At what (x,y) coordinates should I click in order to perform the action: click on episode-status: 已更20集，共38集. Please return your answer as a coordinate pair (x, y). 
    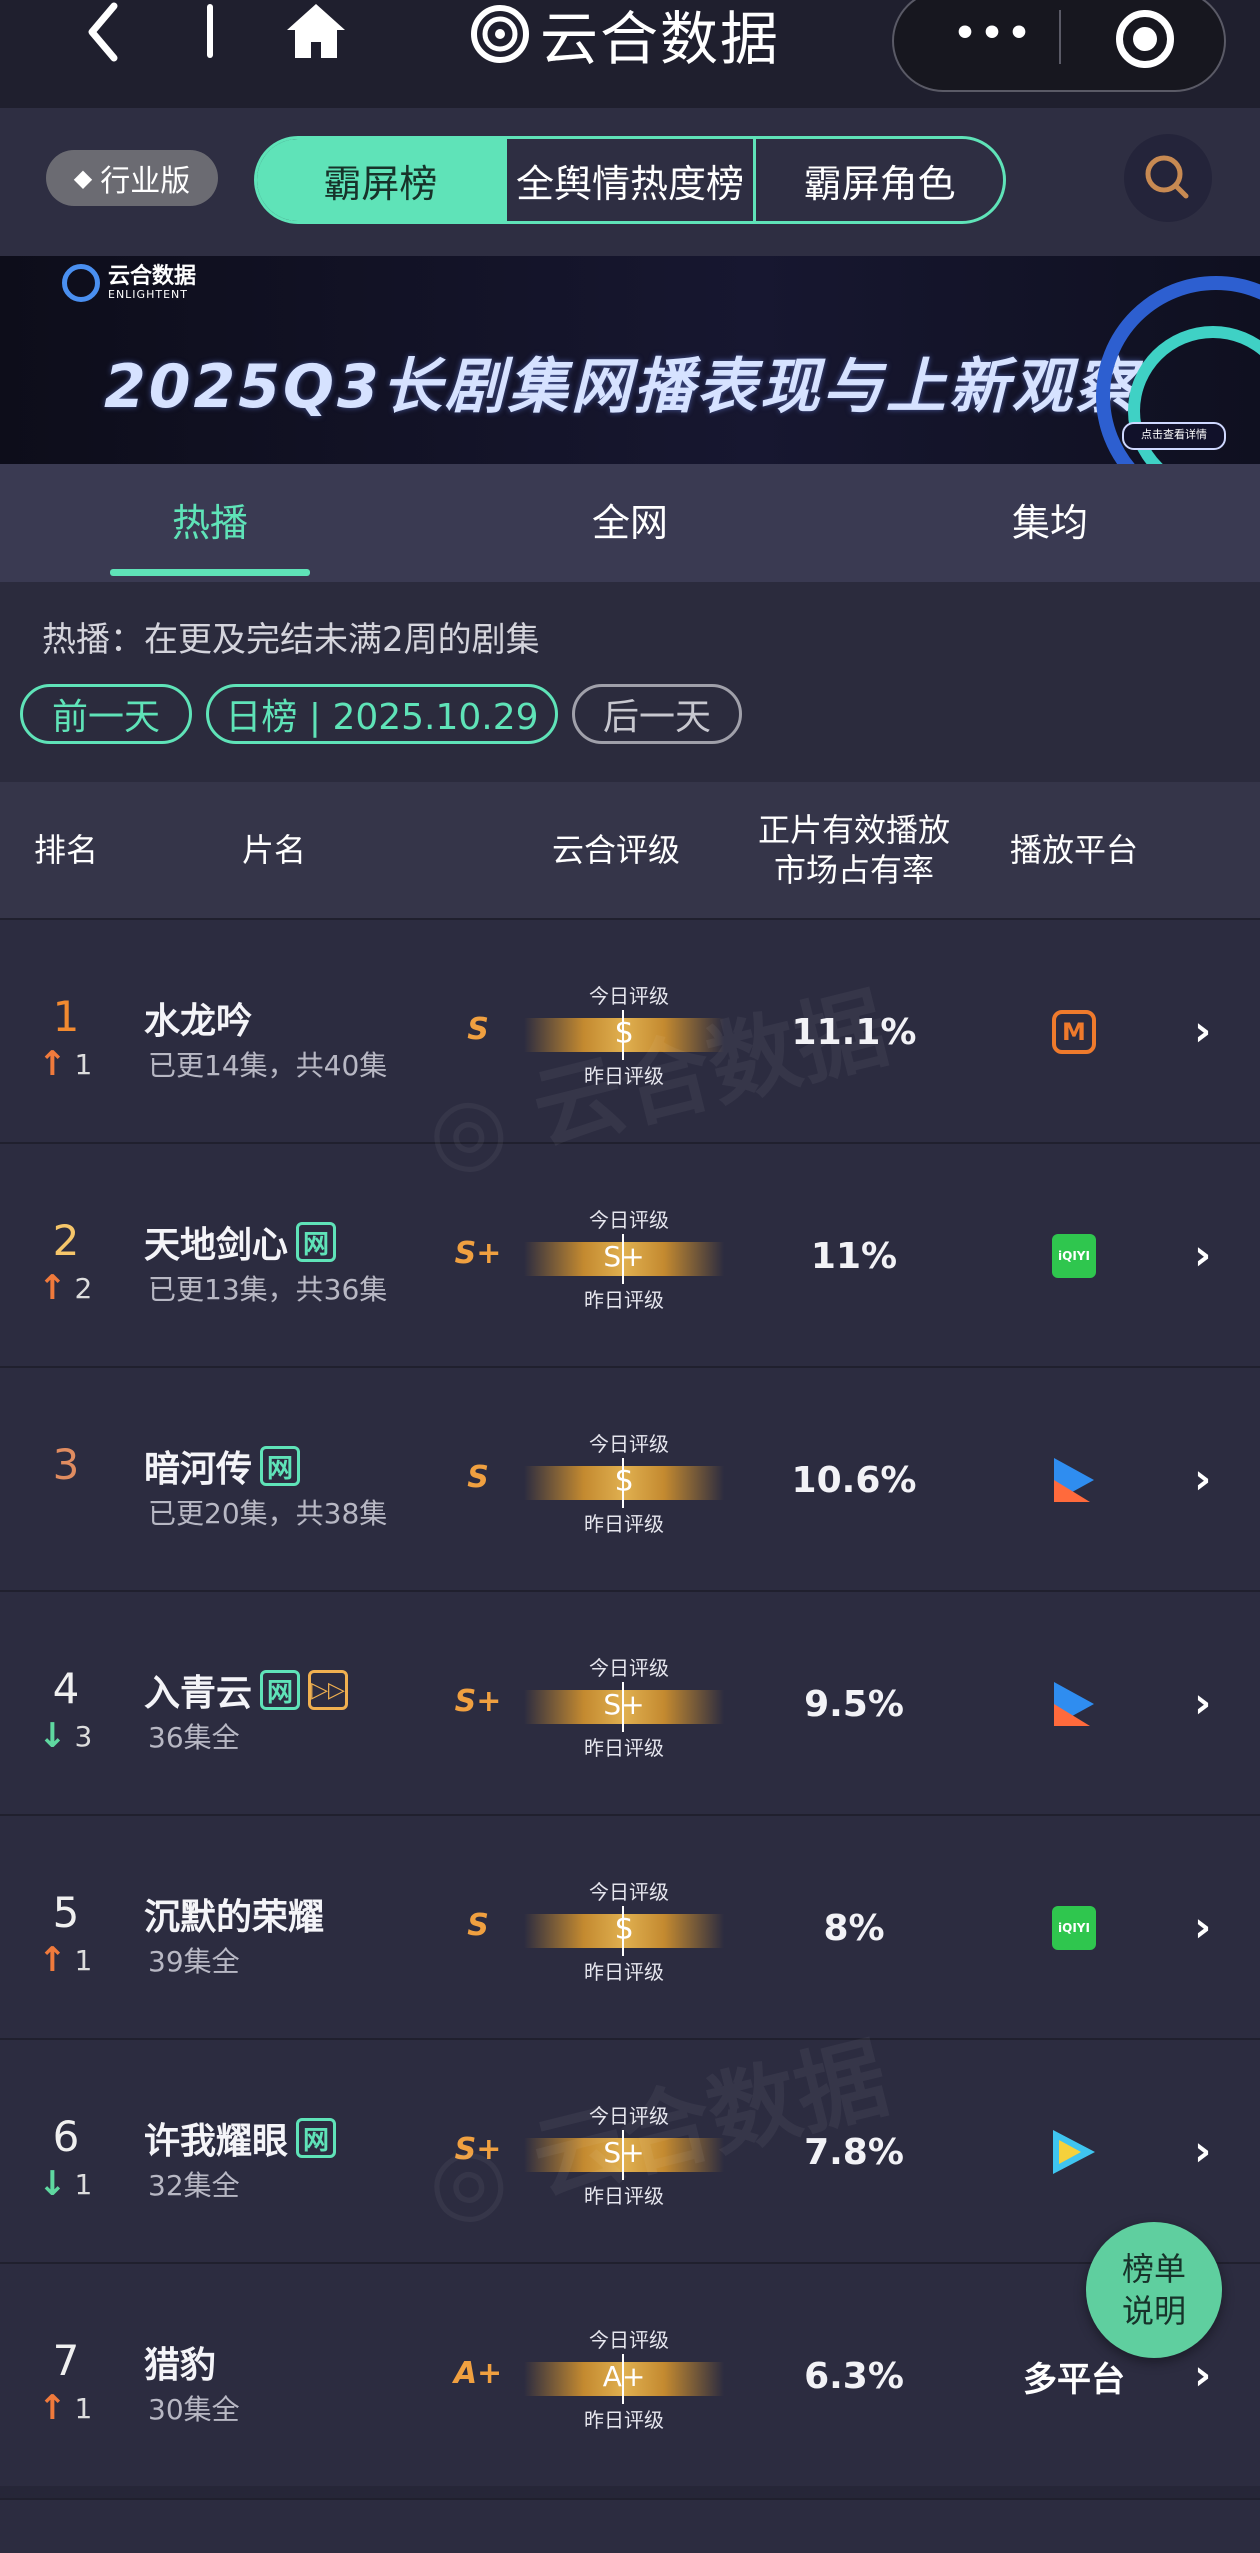
    Looking at the image, I should click on (268, 1513).